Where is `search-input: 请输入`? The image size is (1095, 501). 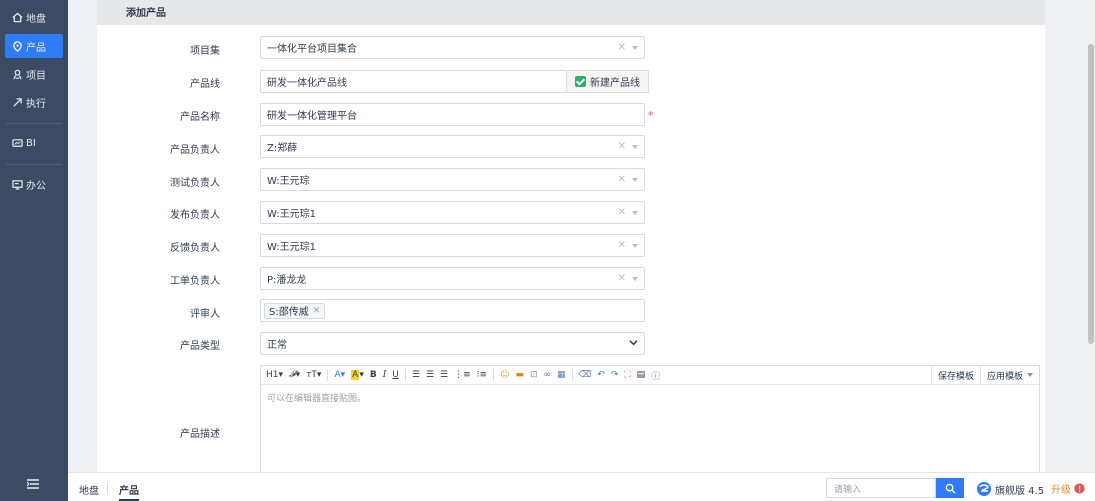
search-input: 请输入 is located at coordinates (881, 488).